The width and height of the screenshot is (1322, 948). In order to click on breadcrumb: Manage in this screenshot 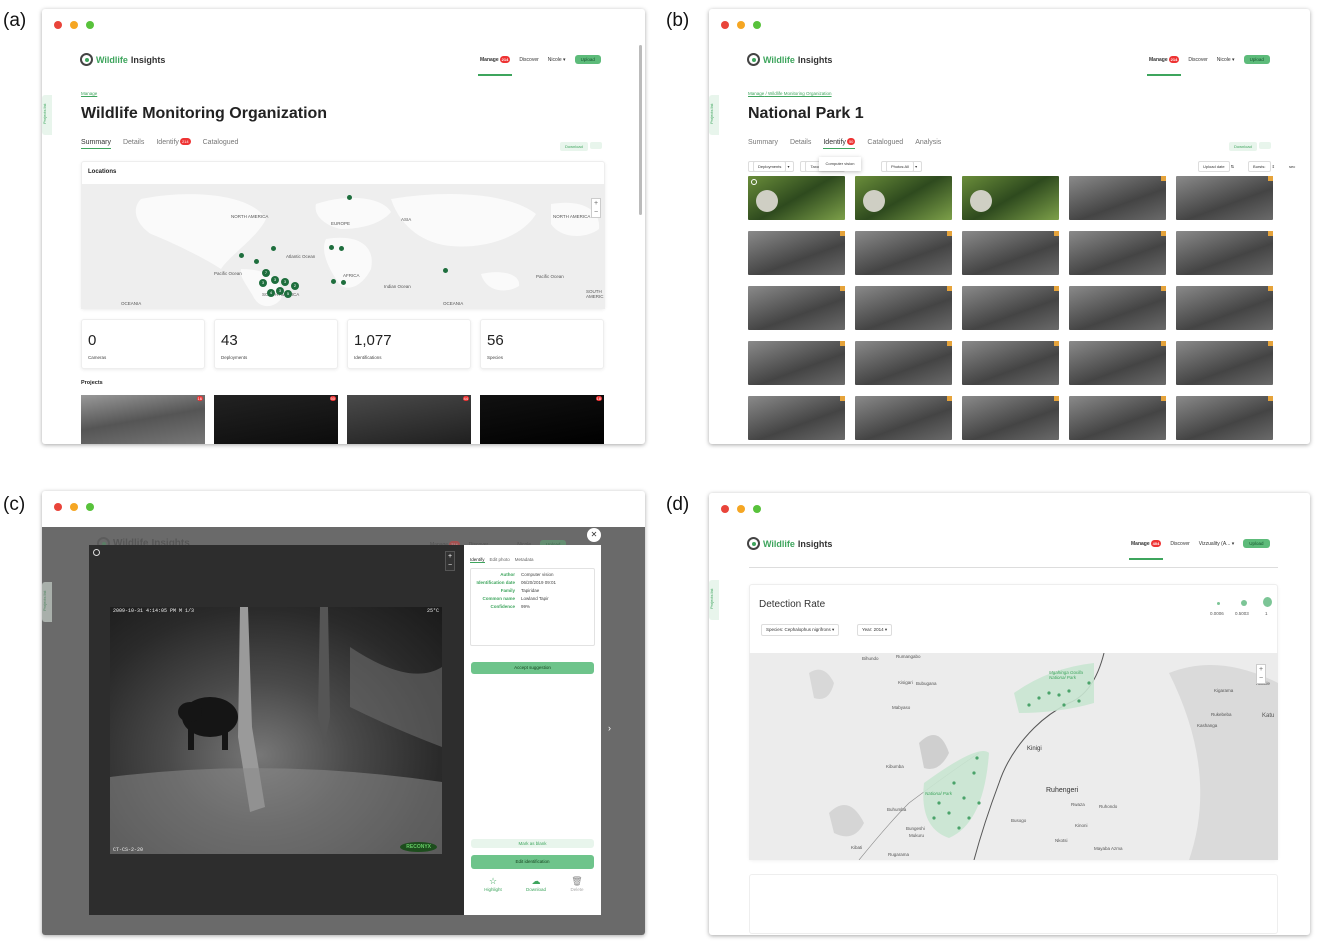, I will do `click(89, 93)`.